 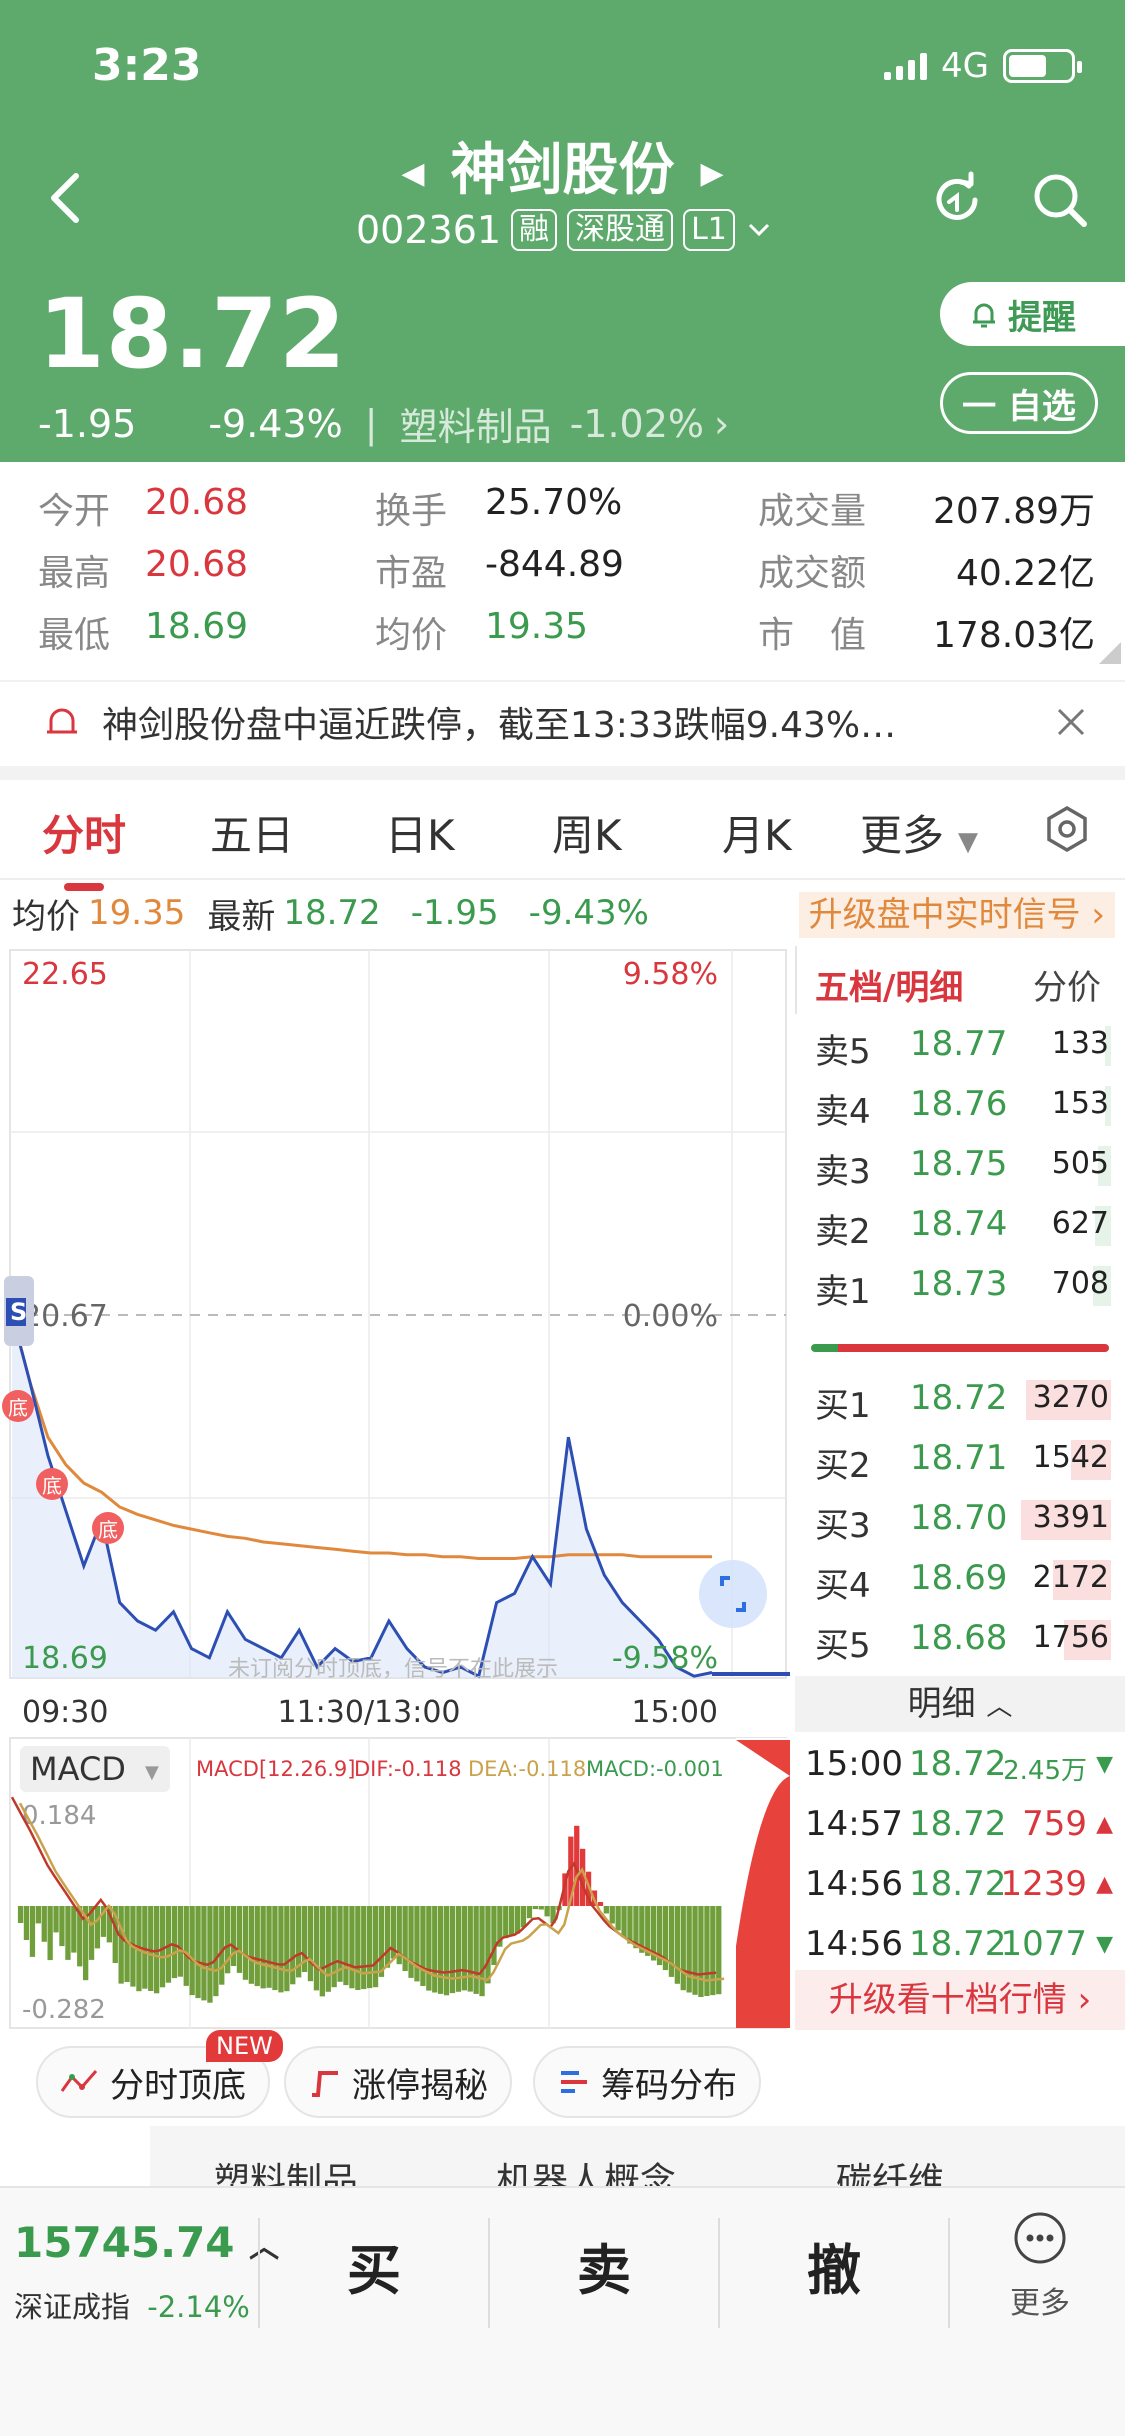 I want to click on pct-axis-bottom: -9.58%, so click(x=665, y=1658).